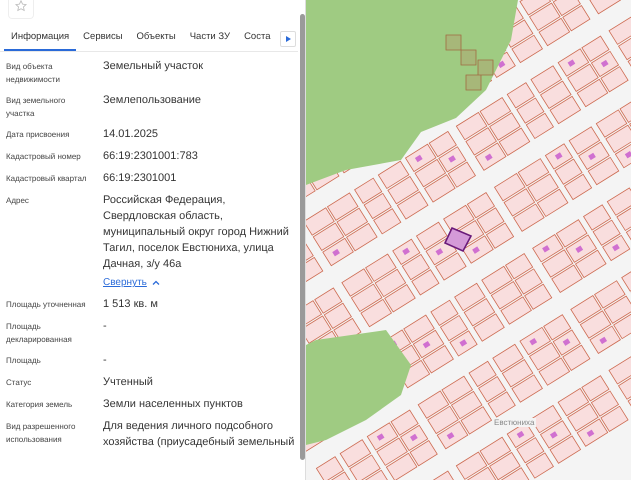  What do you see at coordinates (44, 157) in the screenshot?
I see `field-label: Кадастровый номер` at bounding box center [44, 157].